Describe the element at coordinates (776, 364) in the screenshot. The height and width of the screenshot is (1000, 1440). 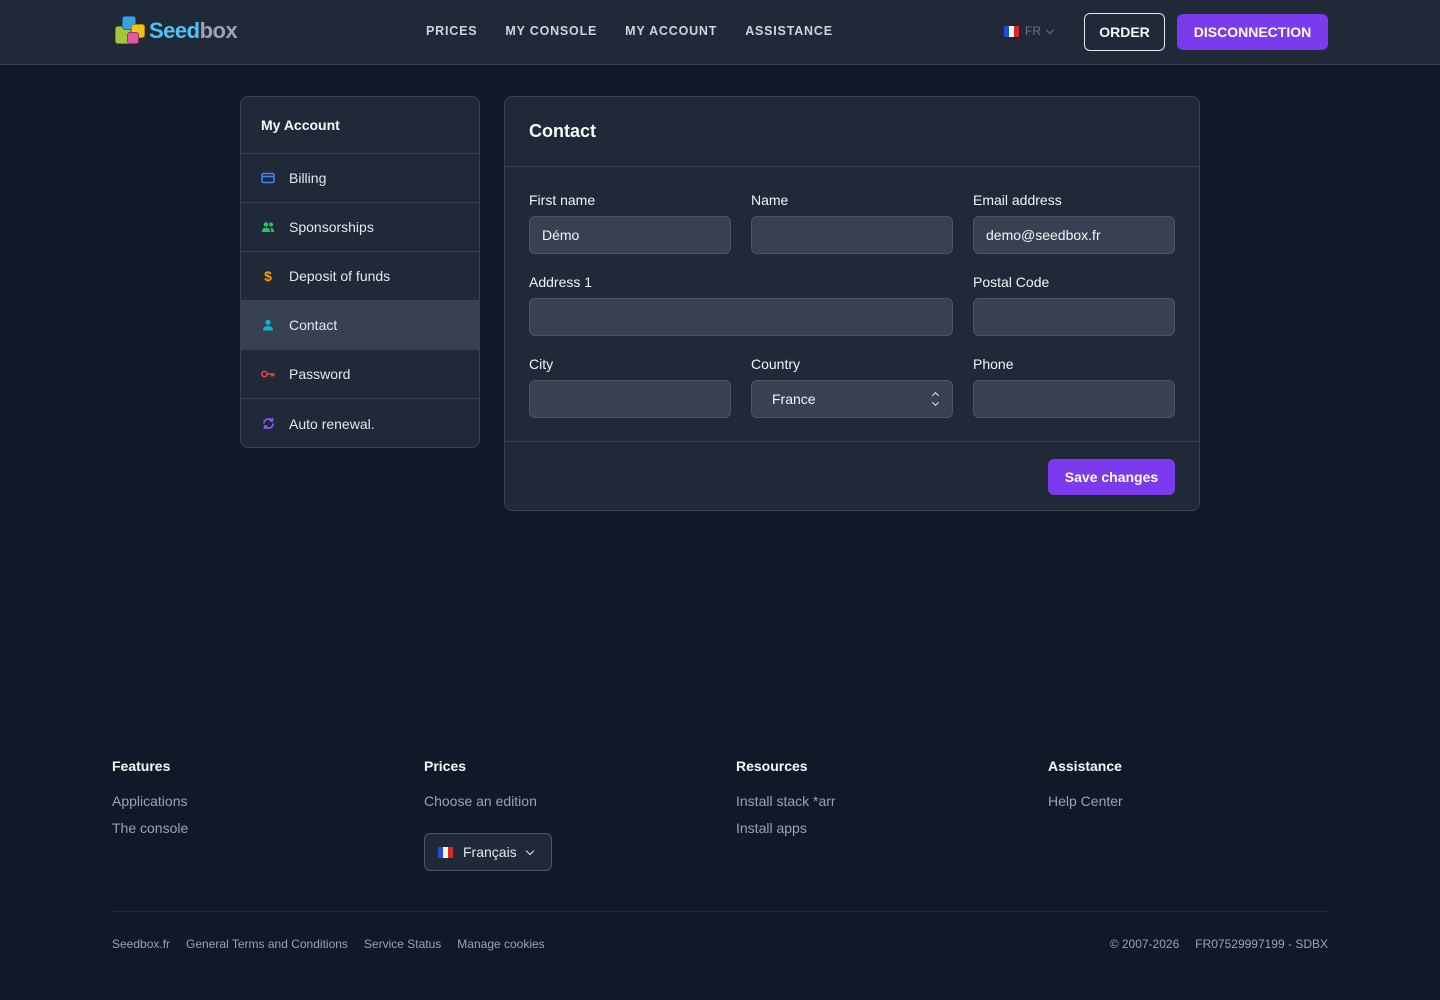
I see `country-label: Country` at that location.